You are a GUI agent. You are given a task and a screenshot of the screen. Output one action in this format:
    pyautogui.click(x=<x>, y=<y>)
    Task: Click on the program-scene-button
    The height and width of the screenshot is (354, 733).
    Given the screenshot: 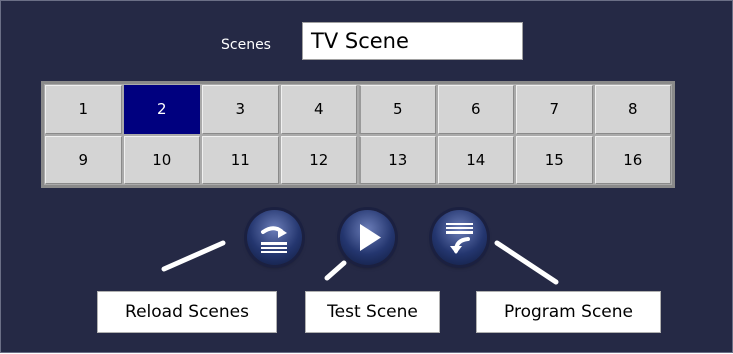 What is the action you would take?
    pyautogui.click(x=459, y=237)
    